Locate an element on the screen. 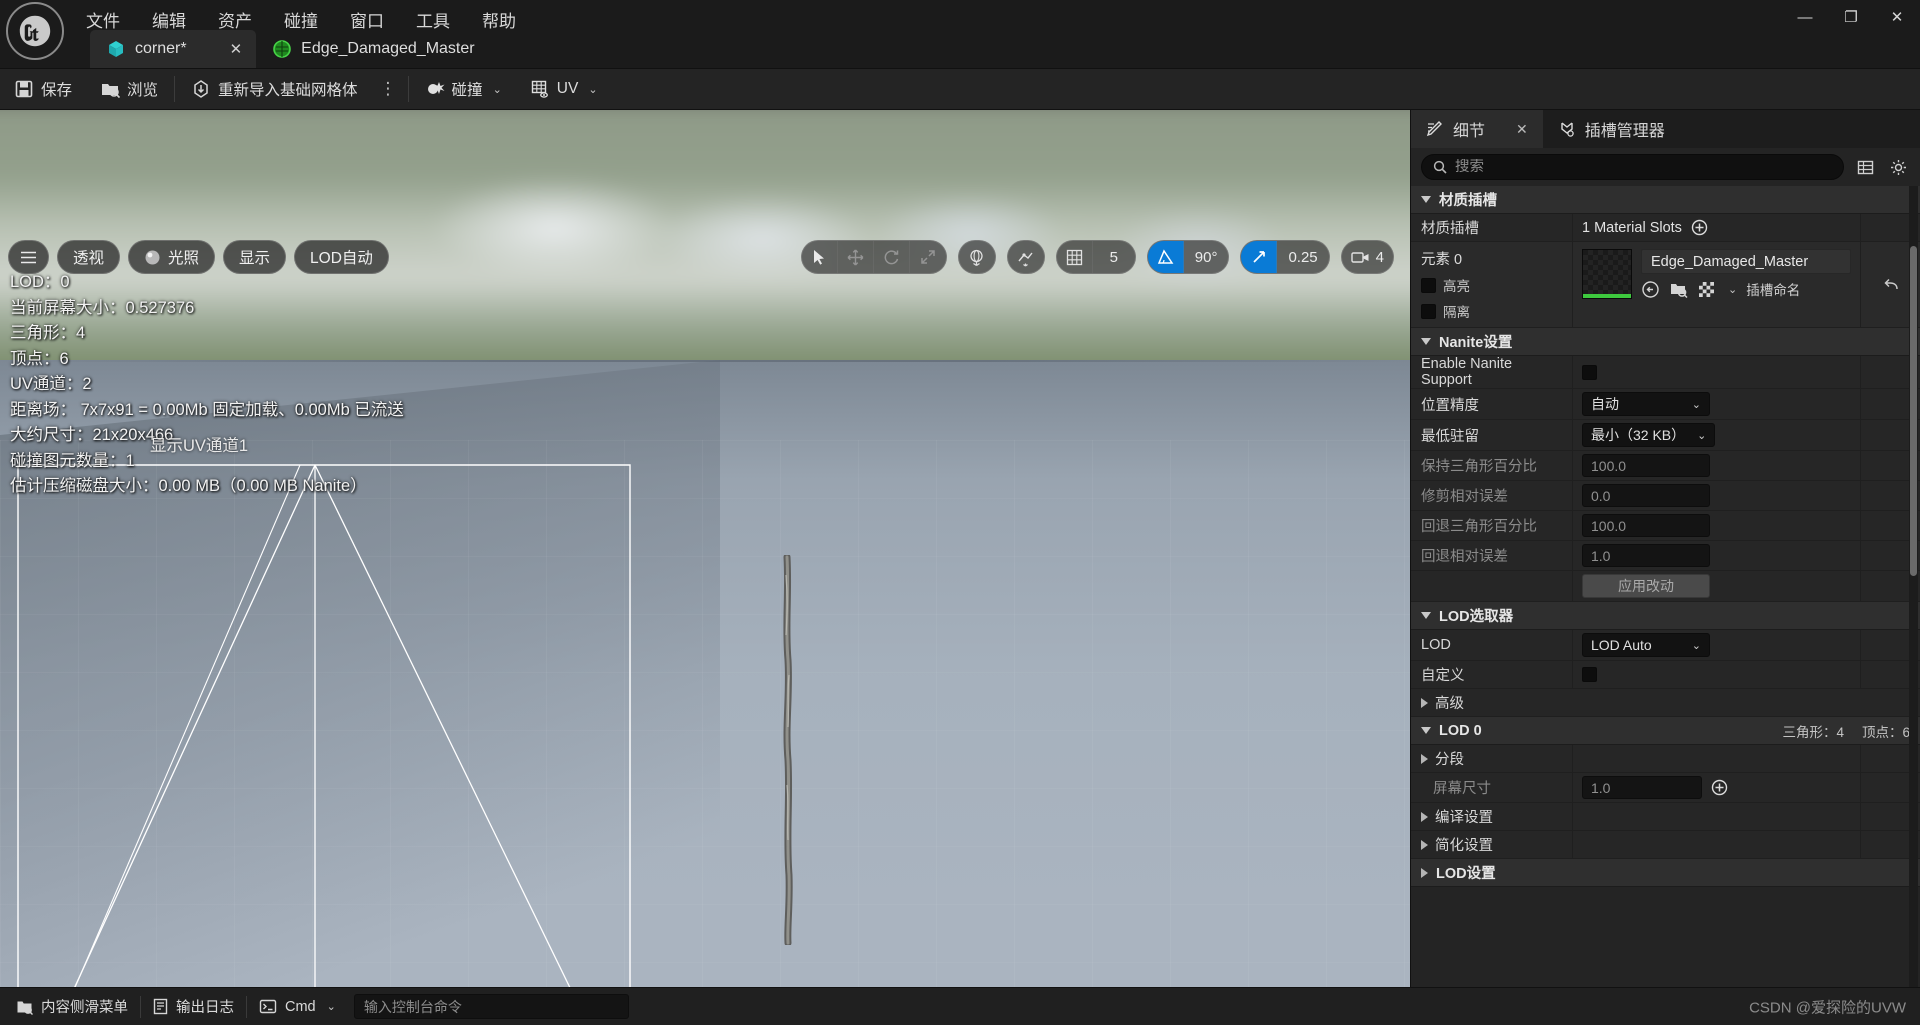  grid-icon is located at coordinates (1074, 257).